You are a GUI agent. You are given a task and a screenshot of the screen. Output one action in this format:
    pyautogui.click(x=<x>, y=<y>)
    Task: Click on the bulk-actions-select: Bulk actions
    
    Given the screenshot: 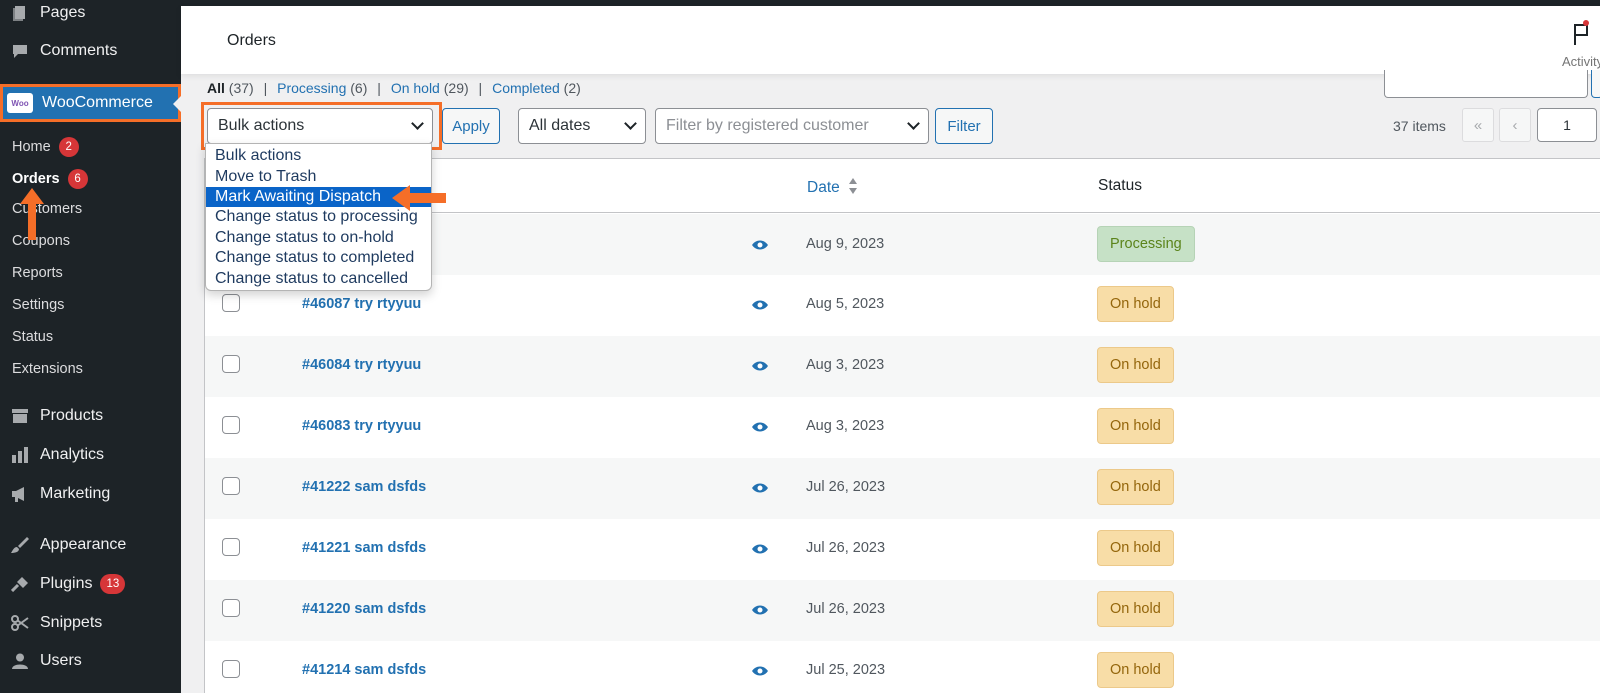 What is the action you would take?
    pyautogui.click(x=320, y=126)
    